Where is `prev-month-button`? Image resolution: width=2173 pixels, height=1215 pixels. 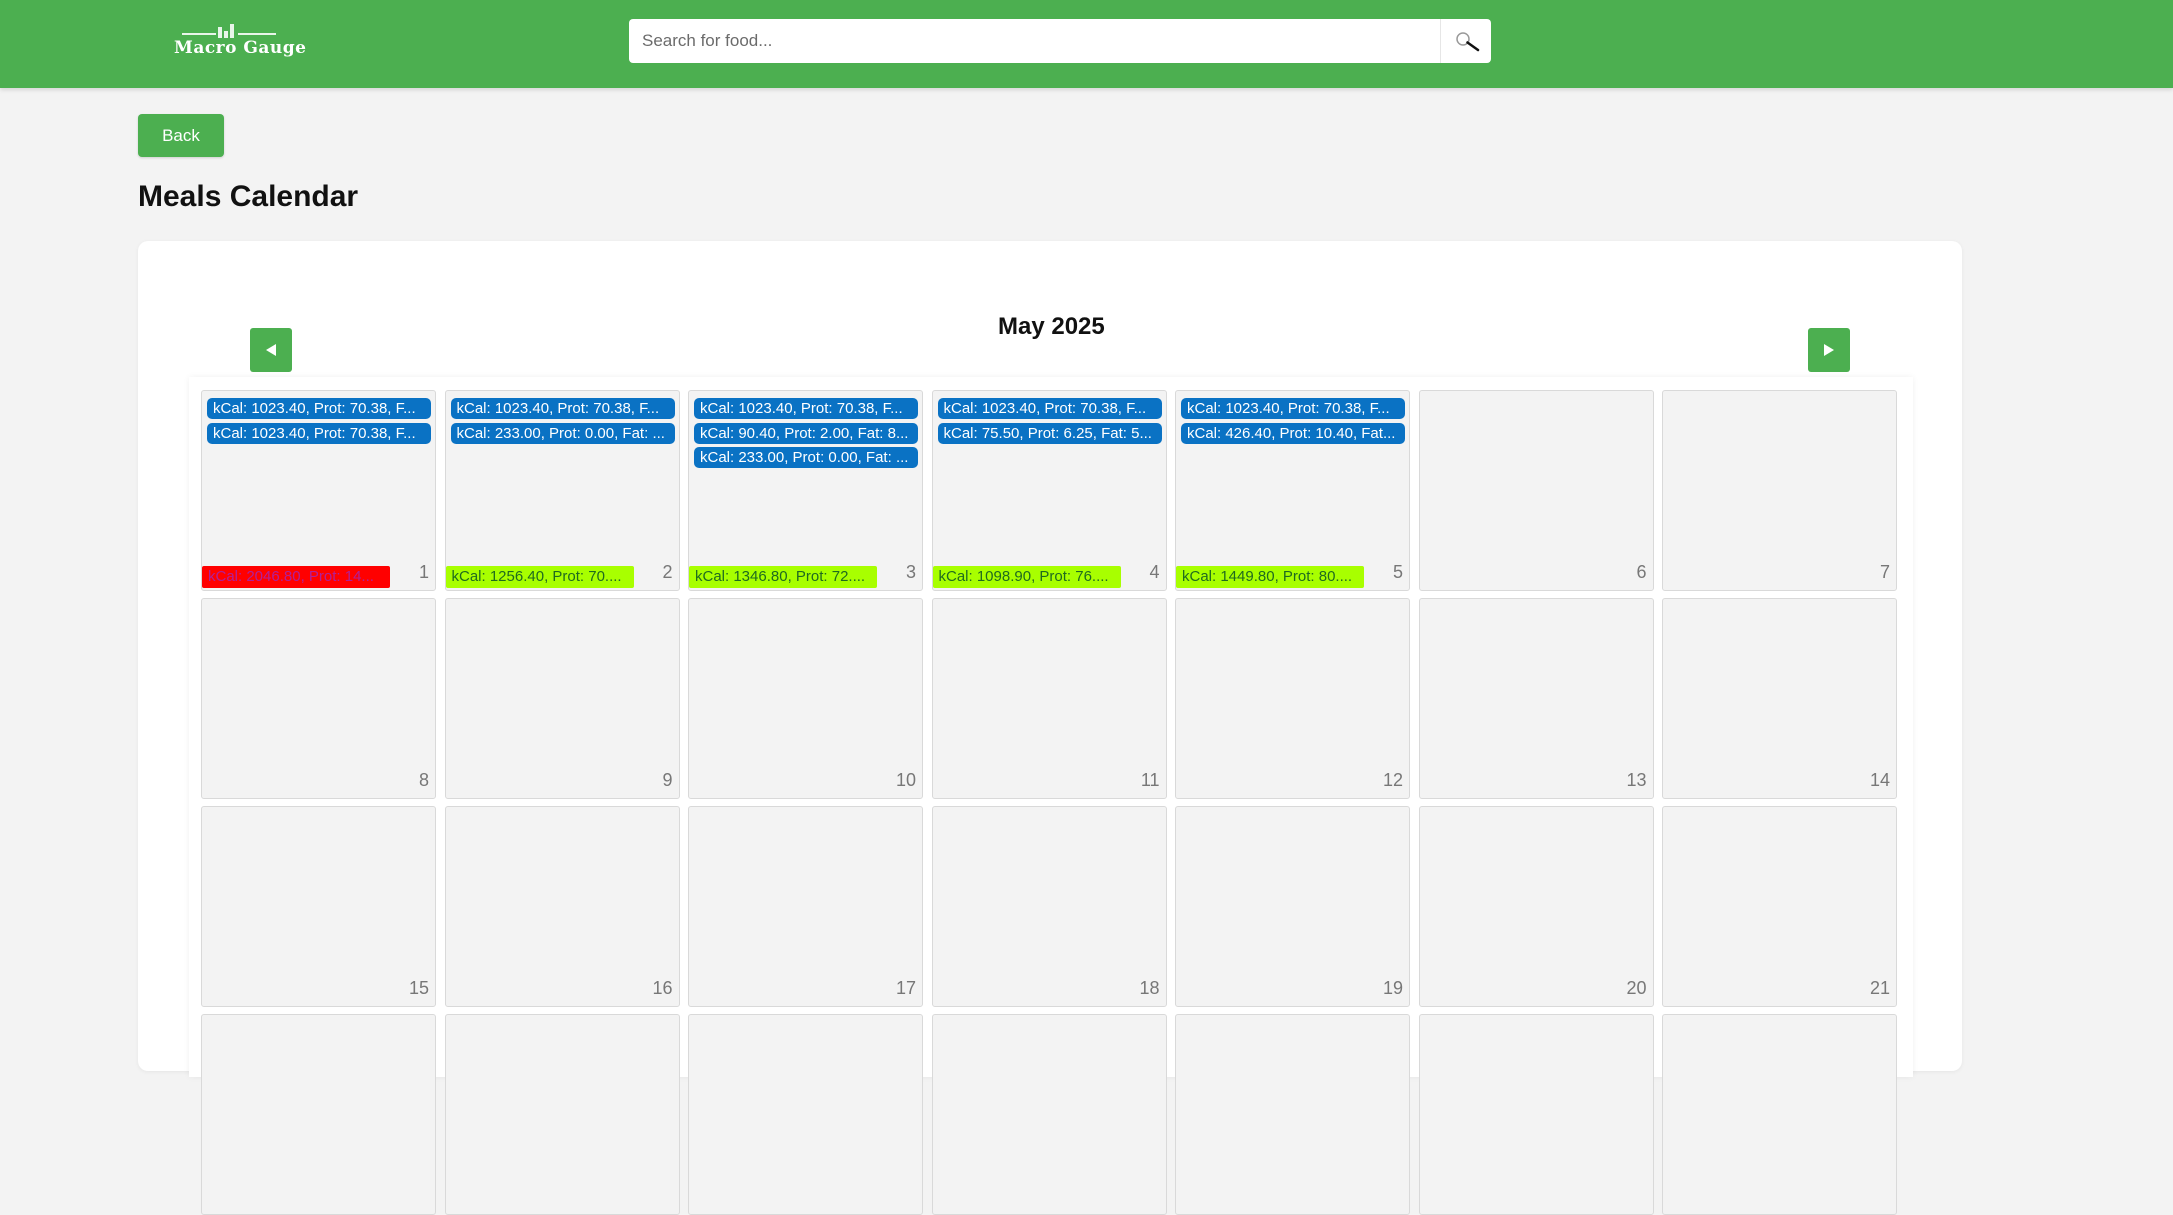
prev-month-button is located at coordinates (271, 350).